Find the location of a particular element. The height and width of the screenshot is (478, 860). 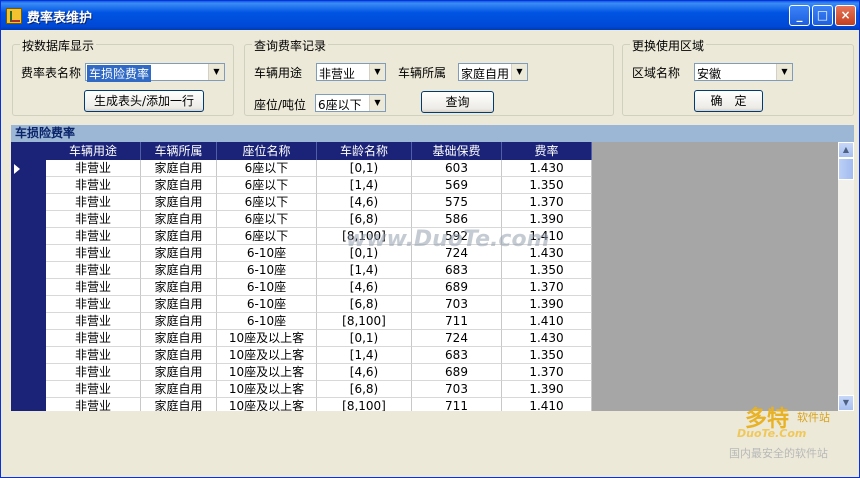

table-row: 非营业 家庭自用 10座及以上客 [4,6) 689 1.370 is located at coordinates (319, 372).